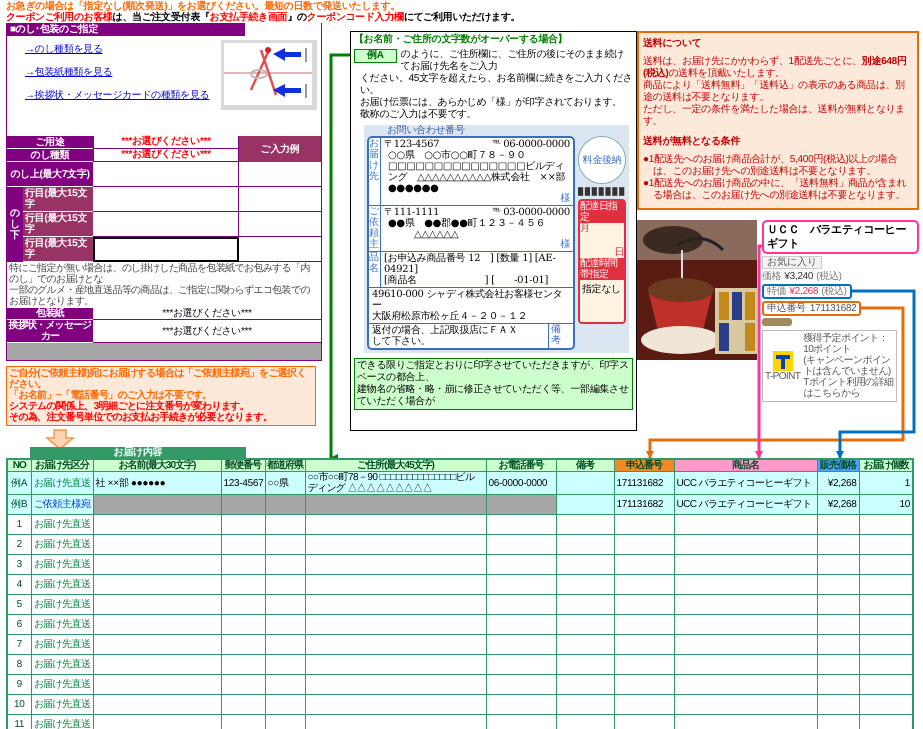 This screenshot has height=729, width=923. I want to click on table-cell: ご依頼主様宛, so click(62, 504).